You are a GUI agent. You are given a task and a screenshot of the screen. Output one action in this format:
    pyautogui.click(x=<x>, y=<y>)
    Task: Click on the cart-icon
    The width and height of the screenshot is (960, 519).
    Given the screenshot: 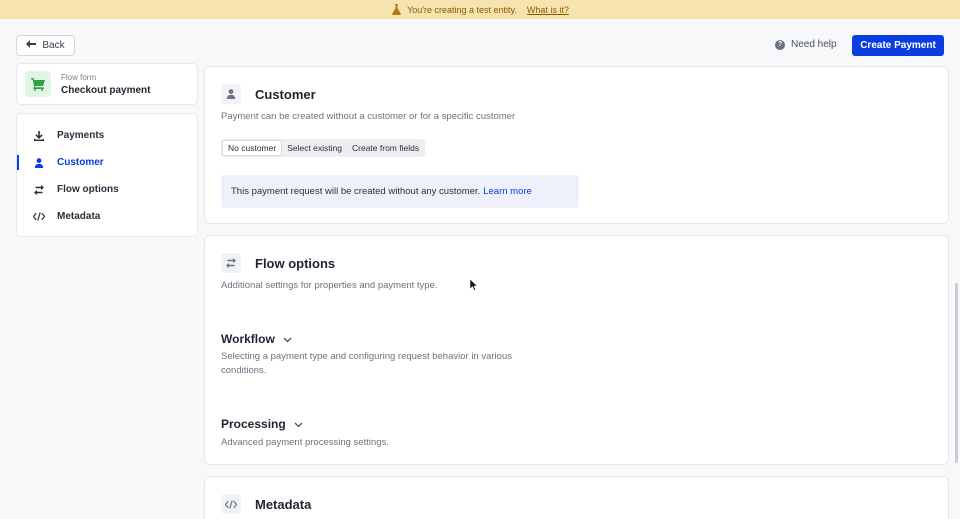 What is the action you would take?
    pyautogui.click(x=38, y=84)
    